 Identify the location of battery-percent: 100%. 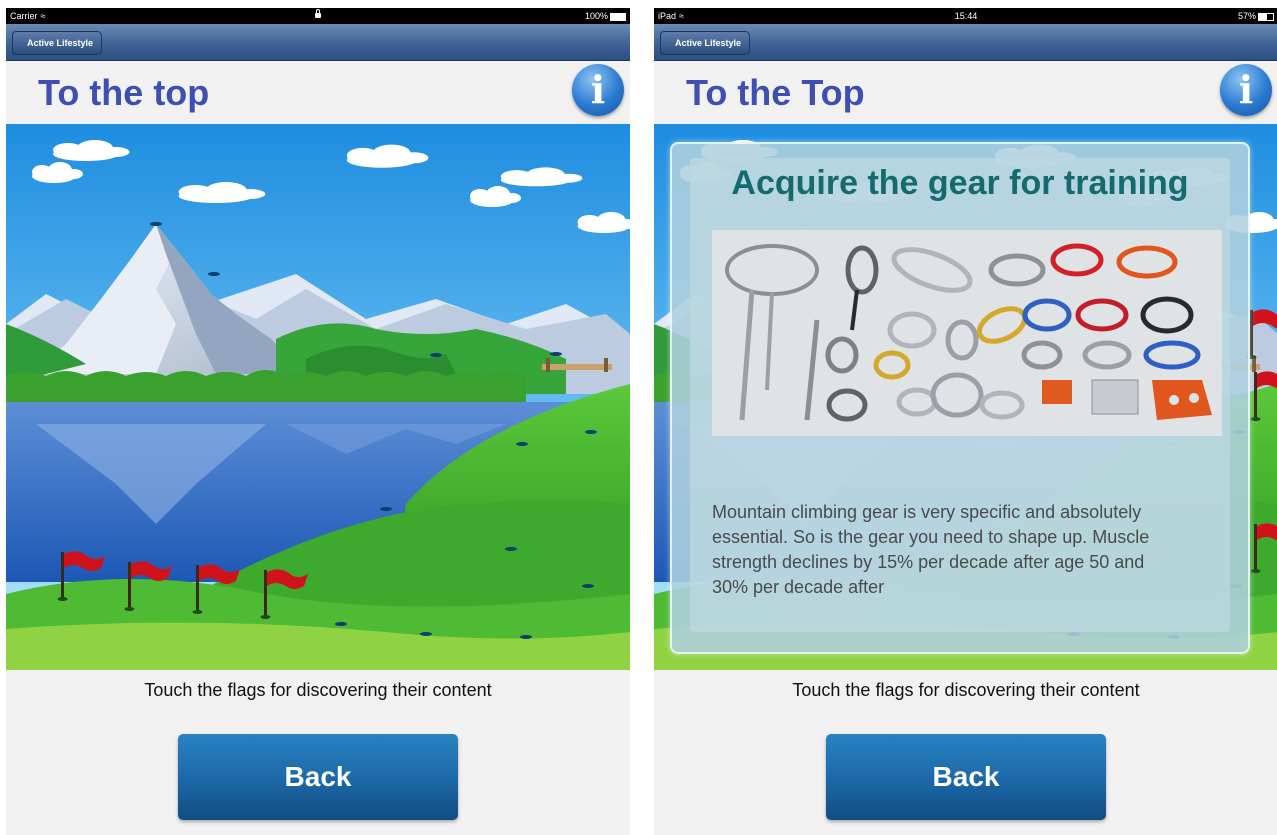
(596, 16).